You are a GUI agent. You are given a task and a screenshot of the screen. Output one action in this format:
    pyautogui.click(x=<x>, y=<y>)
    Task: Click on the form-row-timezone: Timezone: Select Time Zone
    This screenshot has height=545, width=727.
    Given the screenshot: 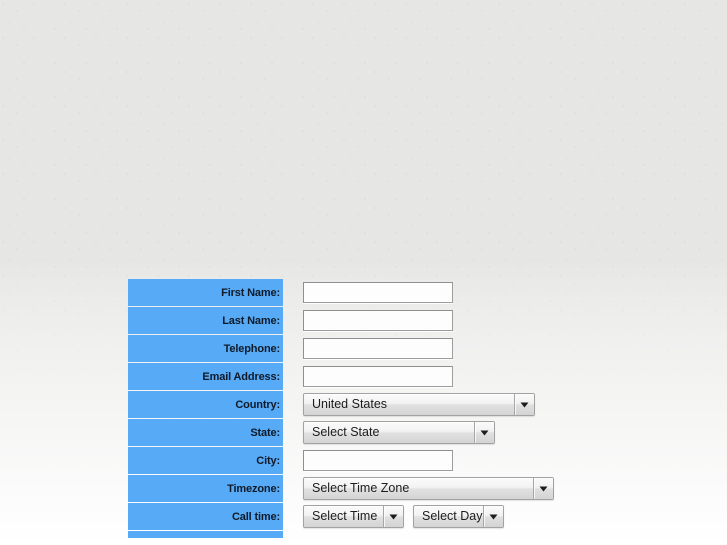 What is the action you would take?
    pyautogui.click(x=408, y=488)
    